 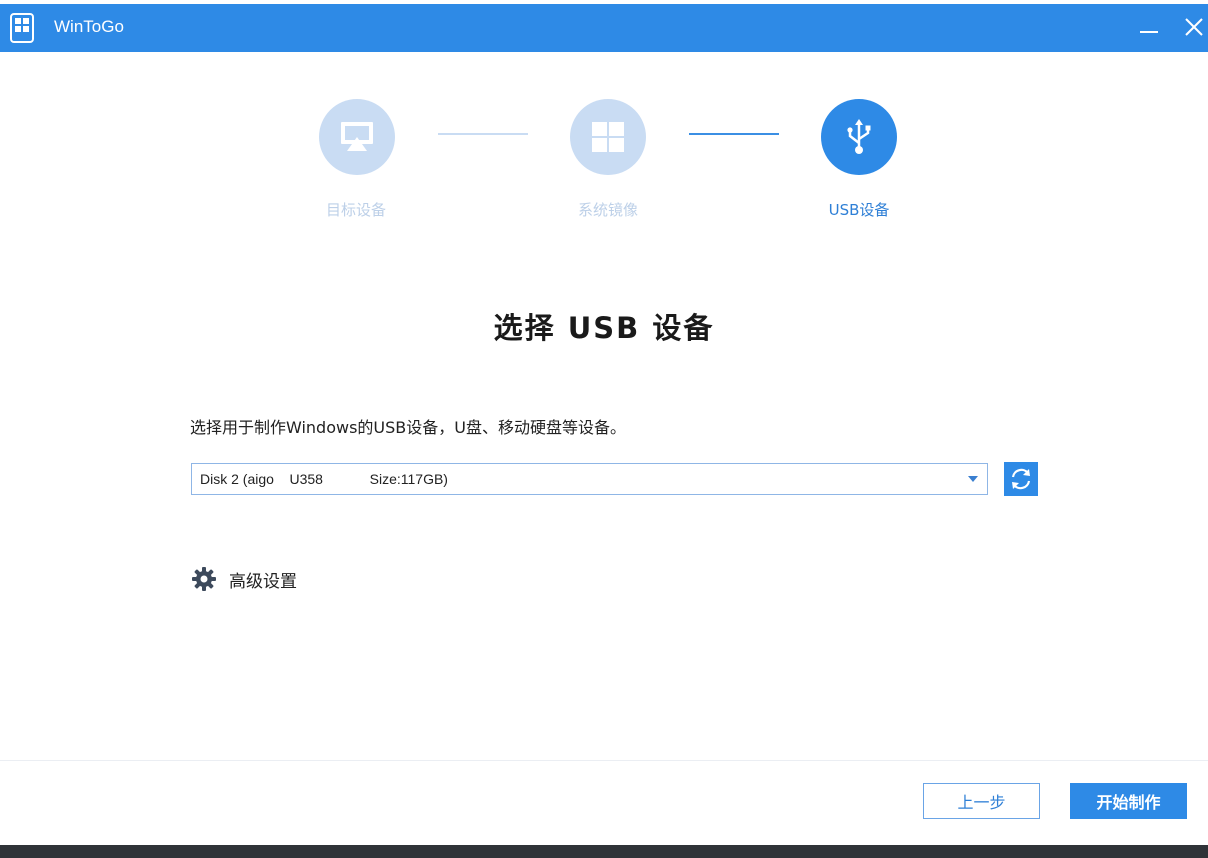 I want to click on windows-icon, so click(x=608, y=137).